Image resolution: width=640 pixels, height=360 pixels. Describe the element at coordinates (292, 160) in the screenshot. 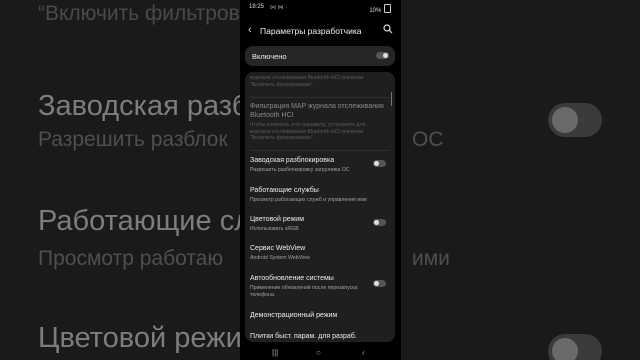

I see `list-item-title: Заводская разблокировка` at that location.